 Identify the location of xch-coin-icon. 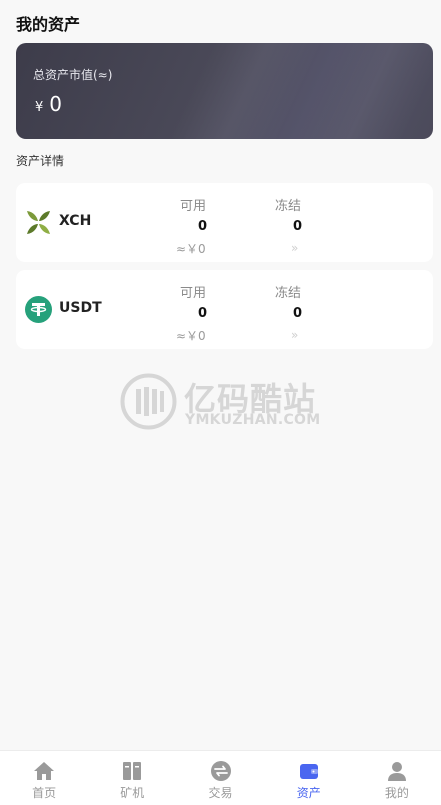
(38, 222).